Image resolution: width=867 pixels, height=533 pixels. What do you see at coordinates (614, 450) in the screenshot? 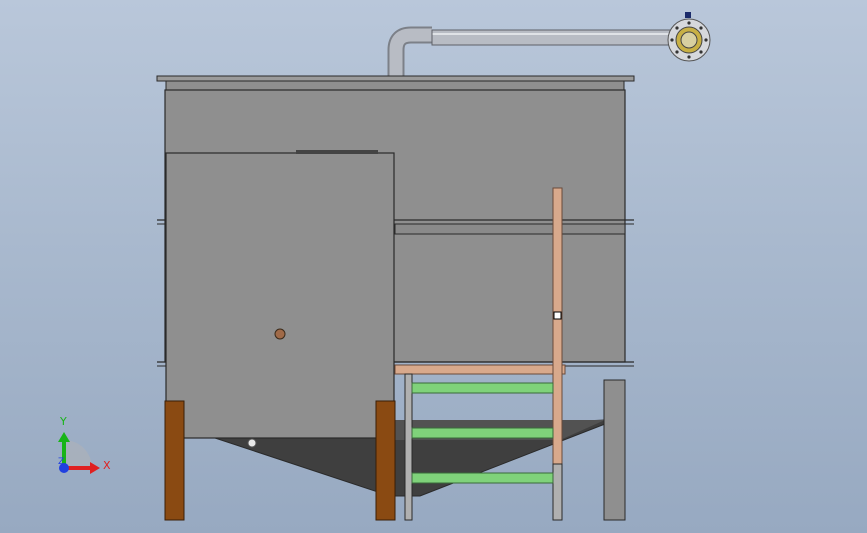
I see `steel-leg` at bounding box center [614, 450].